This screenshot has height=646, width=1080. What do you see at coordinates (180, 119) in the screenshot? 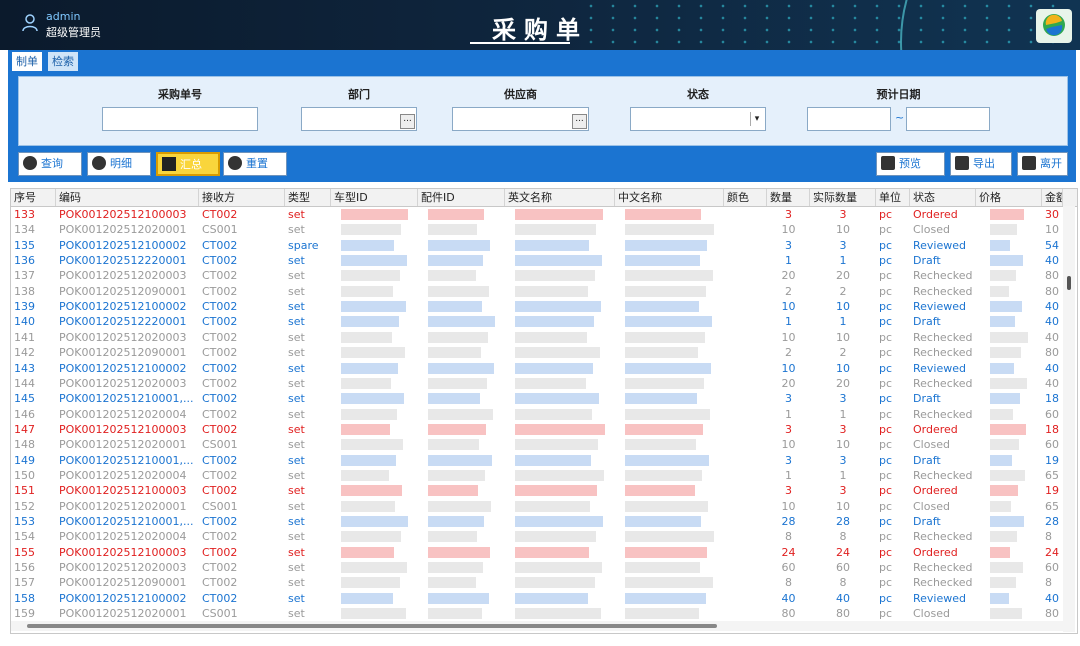
I see `purchase-no-input` at bounding box center [180, 119].